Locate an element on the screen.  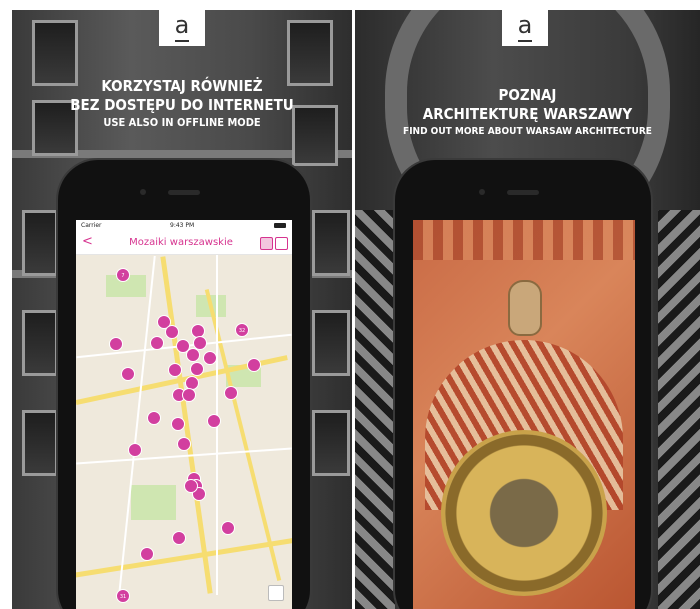
caption-line-3: FIND OUT MORE ABOUT WARSAW ARCHITECTURE is located at coordinates (527, 131).